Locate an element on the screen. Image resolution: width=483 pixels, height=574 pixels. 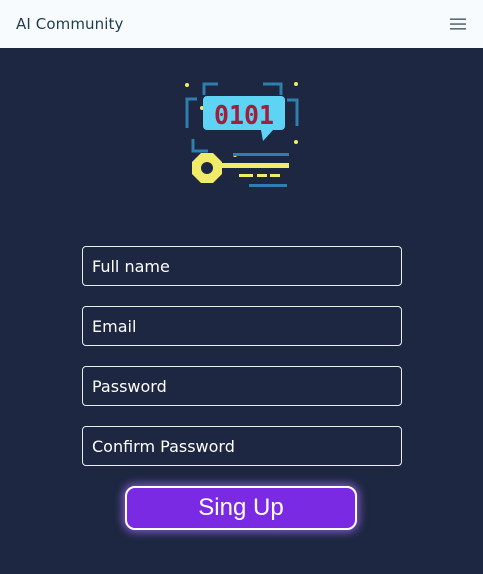
sign-up-button: Sing Up is located at coordinates (241, 508).